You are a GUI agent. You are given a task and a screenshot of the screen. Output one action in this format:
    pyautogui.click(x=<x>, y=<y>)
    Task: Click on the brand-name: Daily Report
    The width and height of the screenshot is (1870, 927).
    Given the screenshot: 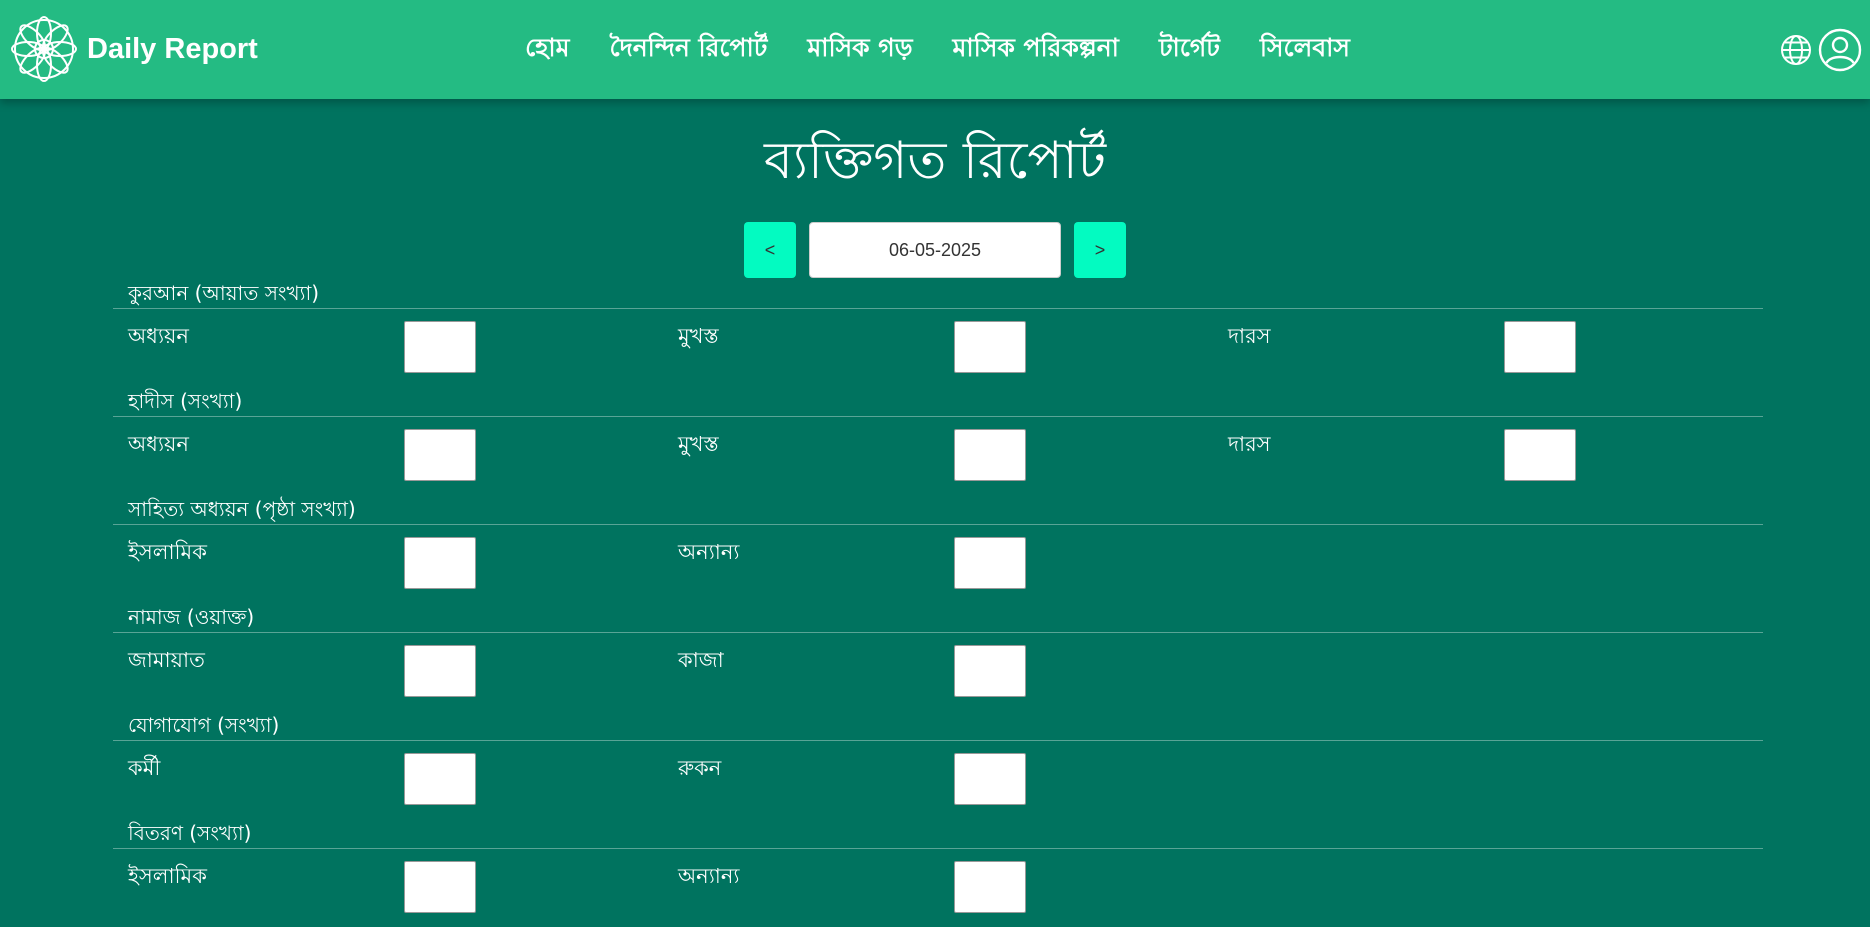 What is the action you would take?
    pyautogui.click(x=172, y=48)
    